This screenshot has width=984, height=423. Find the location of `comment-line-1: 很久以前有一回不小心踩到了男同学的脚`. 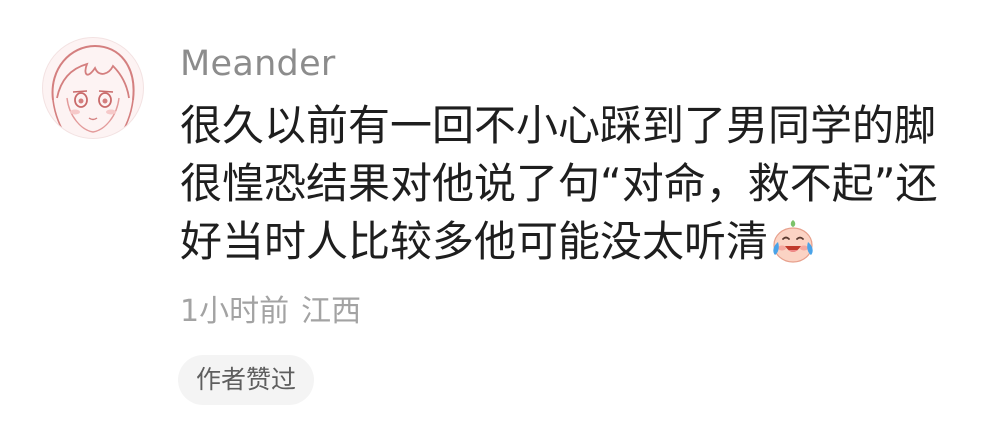

comment-line-1: 很久以前有一回不小心踩到了男同学的脚 is located at coordinates (558, 125).